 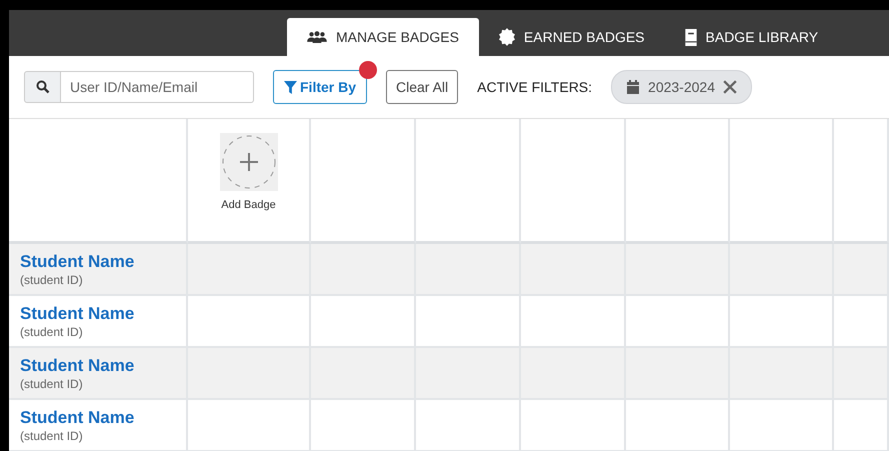 I want to click on search-button, so click(x=42, y=87).